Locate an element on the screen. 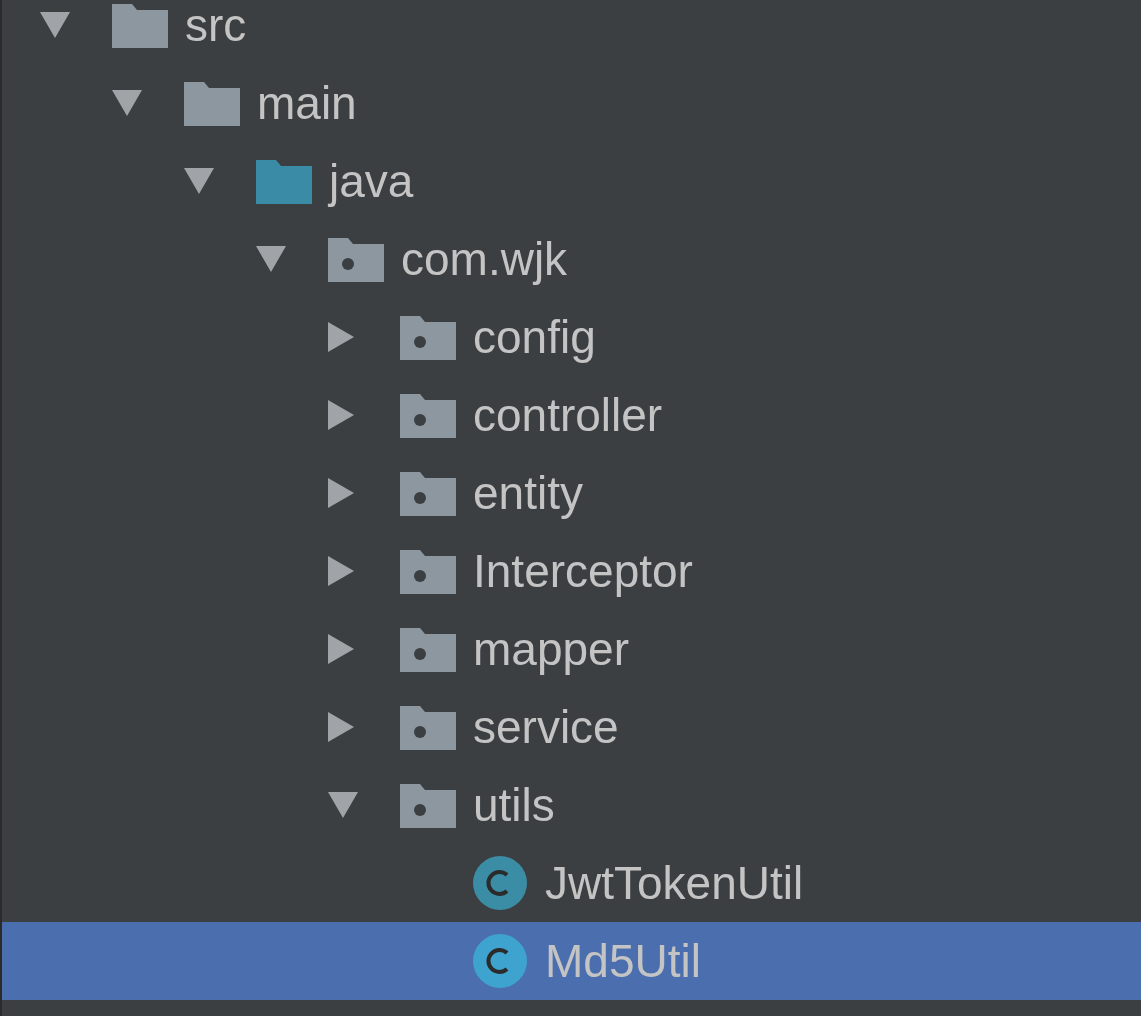 The height and width of the screenshot is (1016, 1141). tree-row: com.wjk is located at coordinates (571, 259).